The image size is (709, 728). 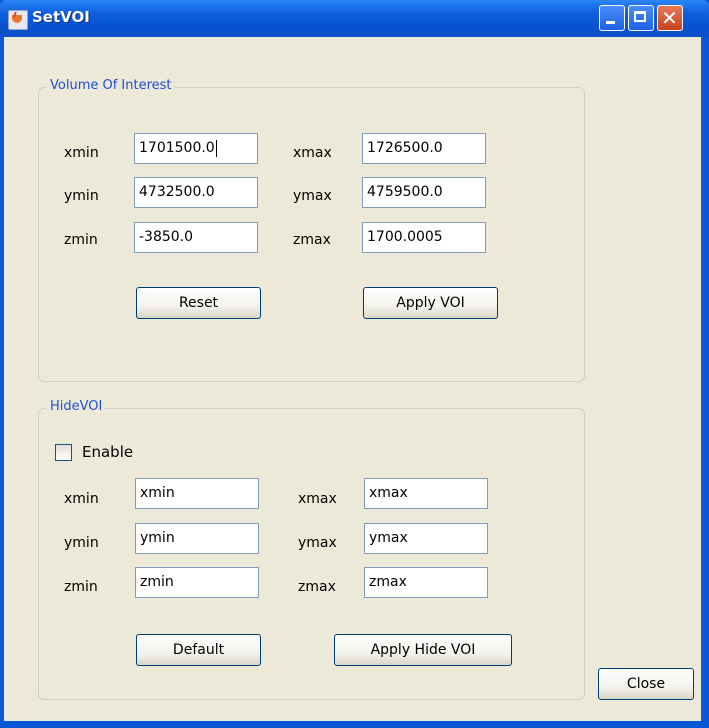 What do you see at coordinates (196, 237) in the screenshot?
I see `voi-zmin-input: -3850.0` at bounding box center [196, 237].